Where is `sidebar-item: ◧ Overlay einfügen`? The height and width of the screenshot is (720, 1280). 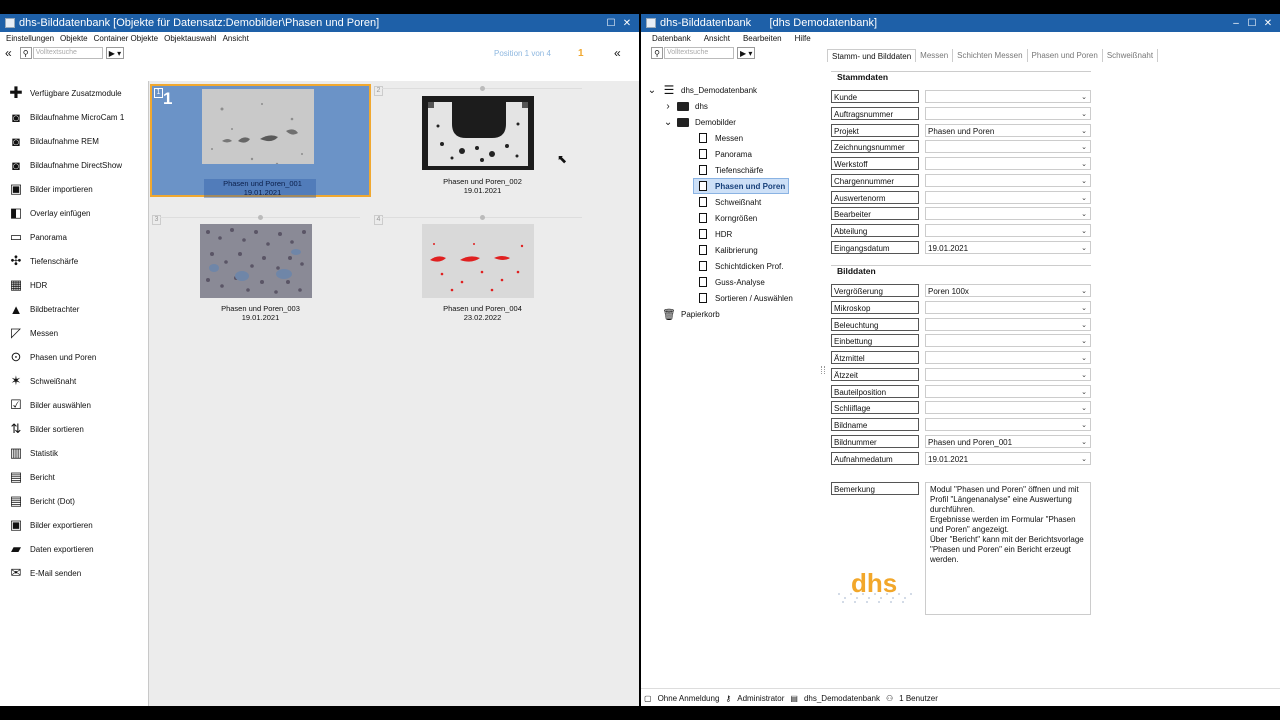 sidebar-item: ◧ Overlay einfügen is located at coordinates (74, 213).